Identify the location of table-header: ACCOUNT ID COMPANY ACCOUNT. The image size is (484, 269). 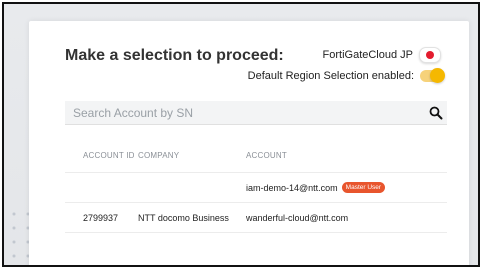
(256, 155).